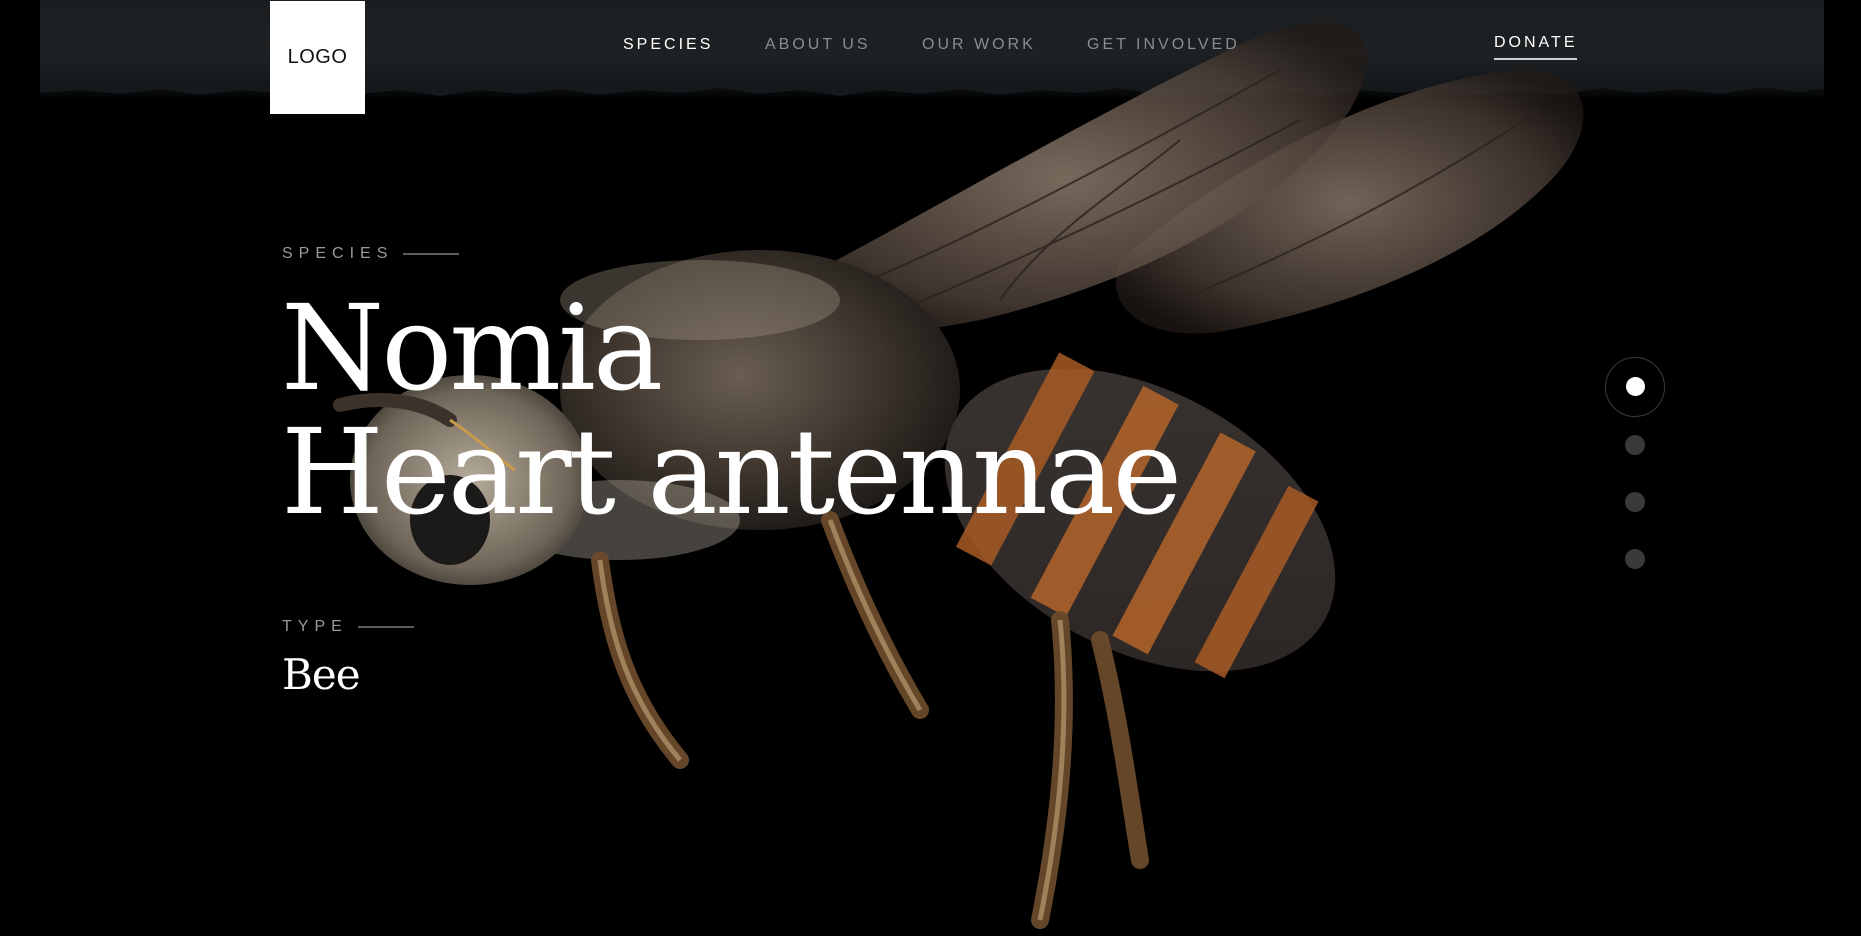 This screenshot has height=936, width=1861. What do you see at coordinates (1536, 47) in the screenshot?
I see `donate-button: DONATE` at bounding box center [1536, 47].